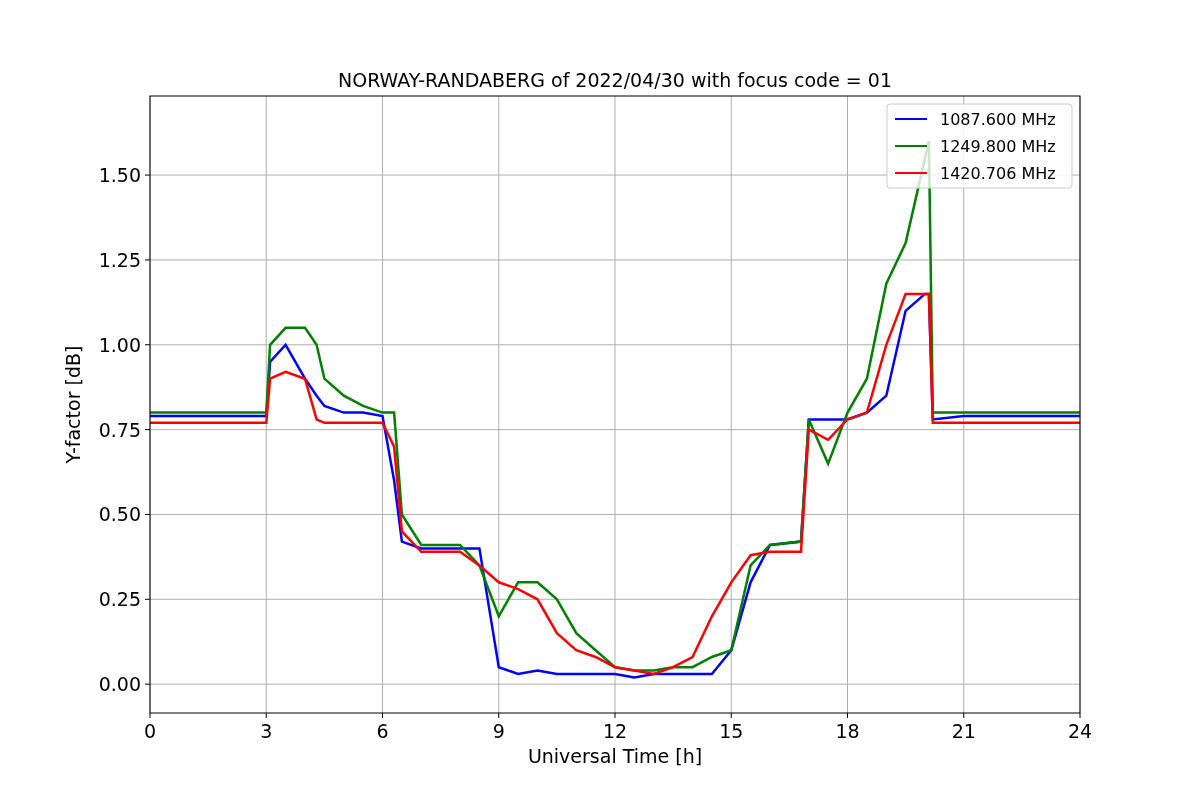 The image size is (1200, 800). What do you see at coordinates (731, 731) in the screenshot?
I see `tick-label: 15` at bounding box center [731, 731].